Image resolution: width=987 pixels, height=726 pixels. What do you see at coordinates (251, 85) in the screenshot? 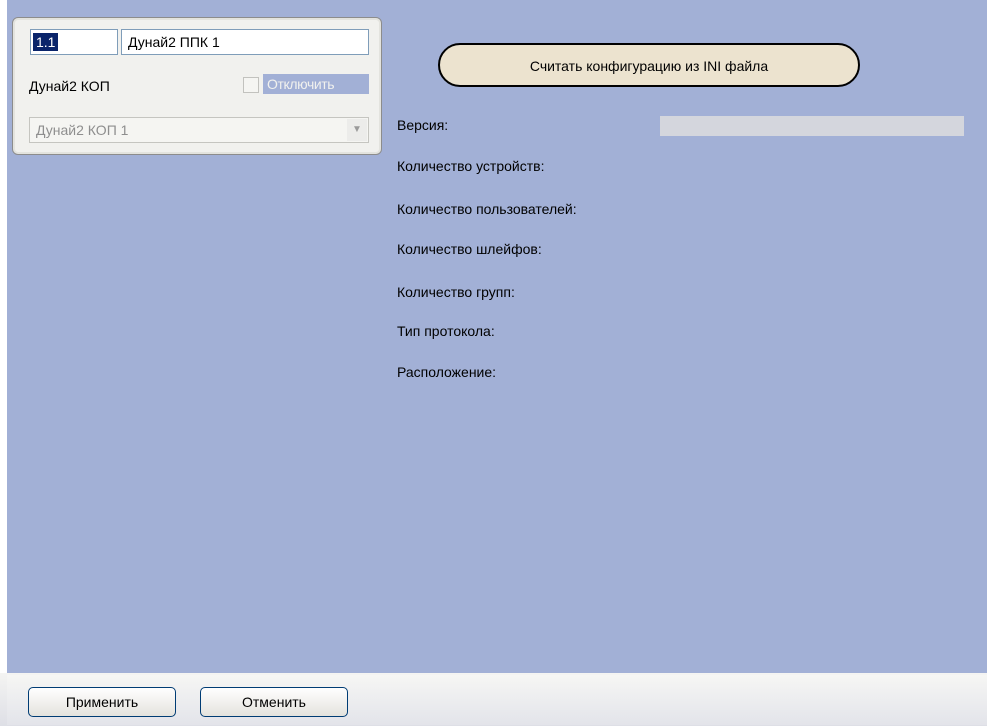
I see `disable-checkbox` at bounding box center [251, 85].